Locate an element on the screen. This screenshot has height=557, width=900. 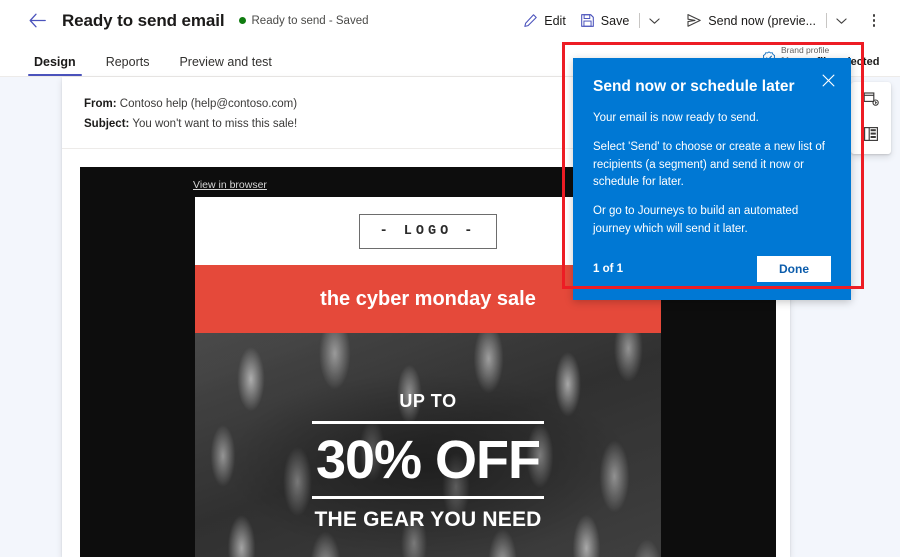
email-from-value: Contoso help (help@contoso.com) is located at coordinates (208, 104).